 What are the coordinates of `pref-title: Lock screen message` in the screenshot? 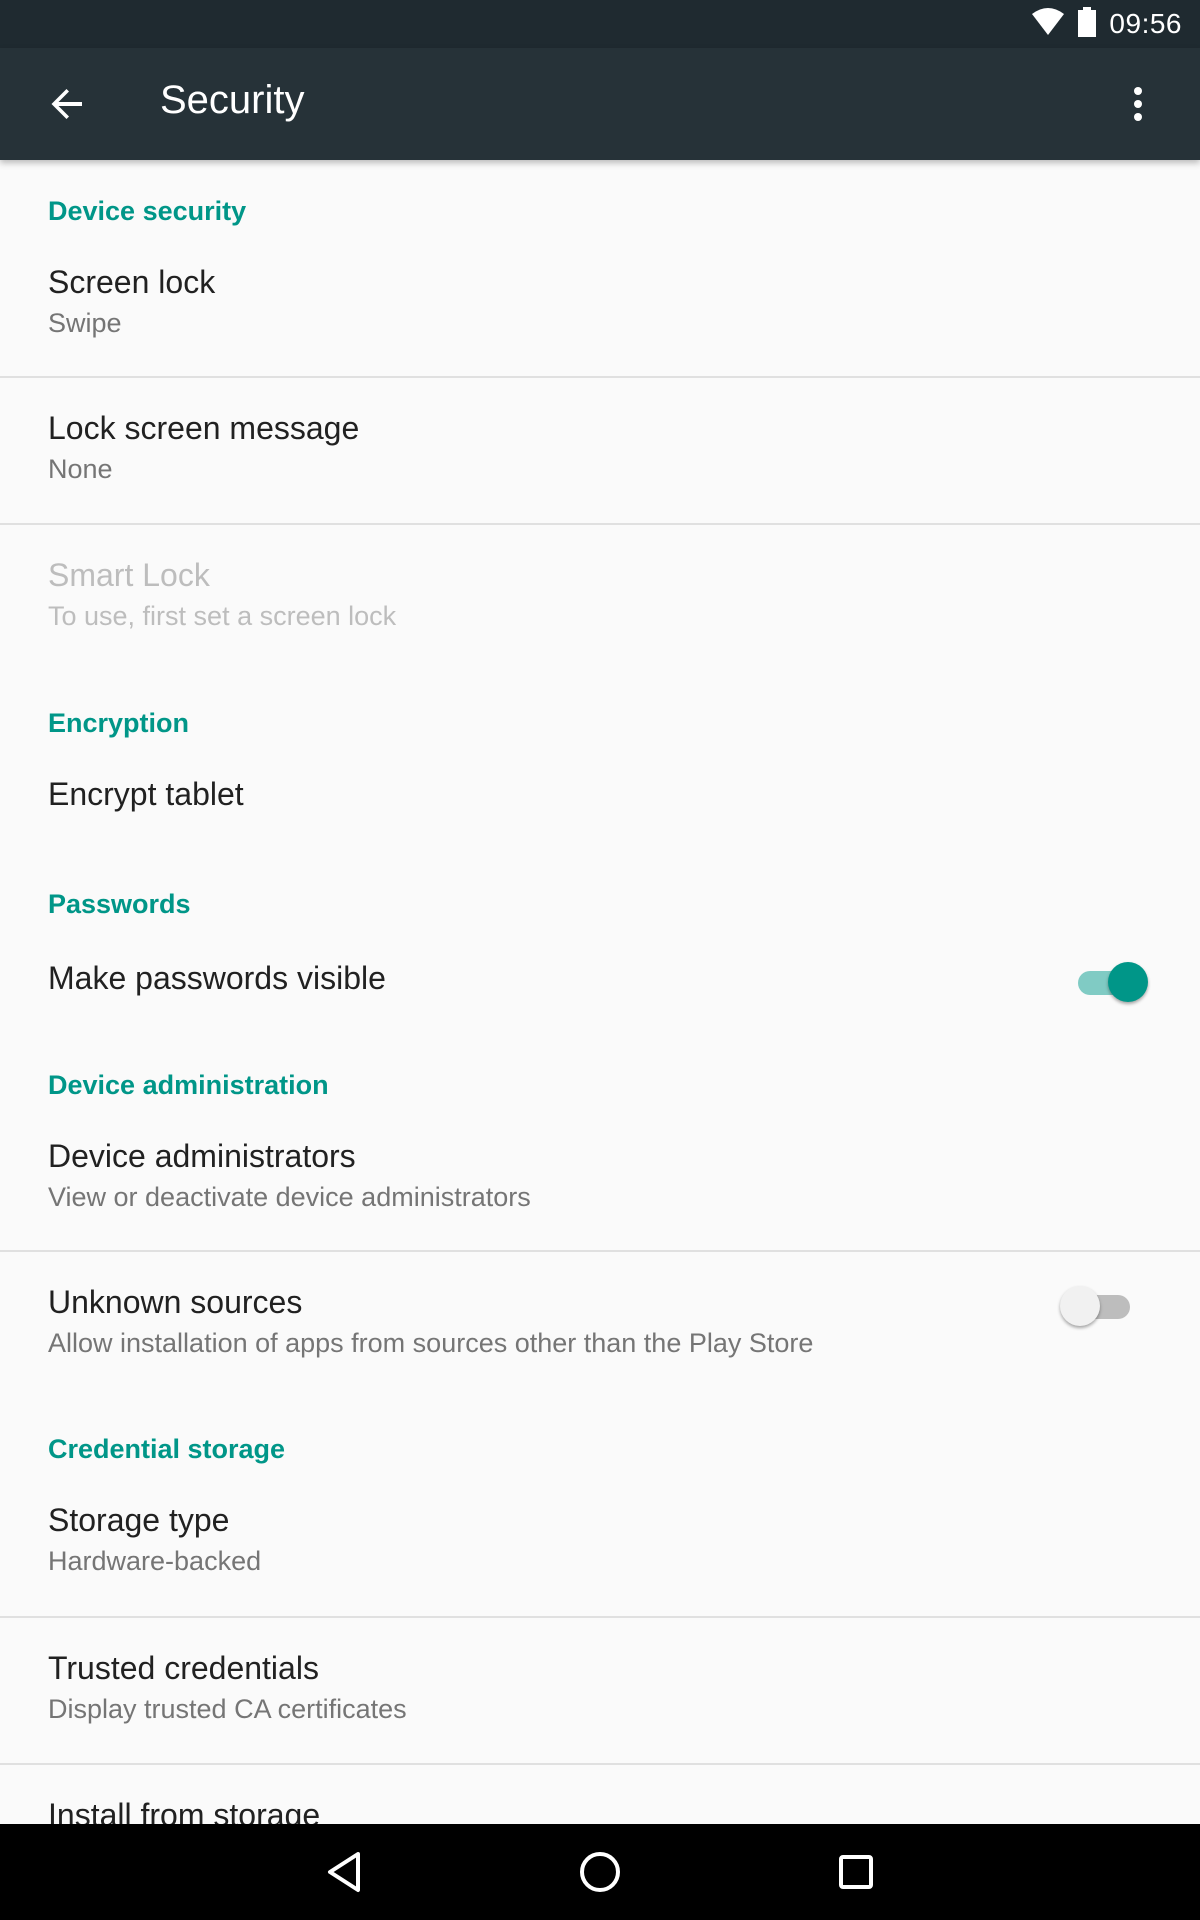 It's located at (204, 428).